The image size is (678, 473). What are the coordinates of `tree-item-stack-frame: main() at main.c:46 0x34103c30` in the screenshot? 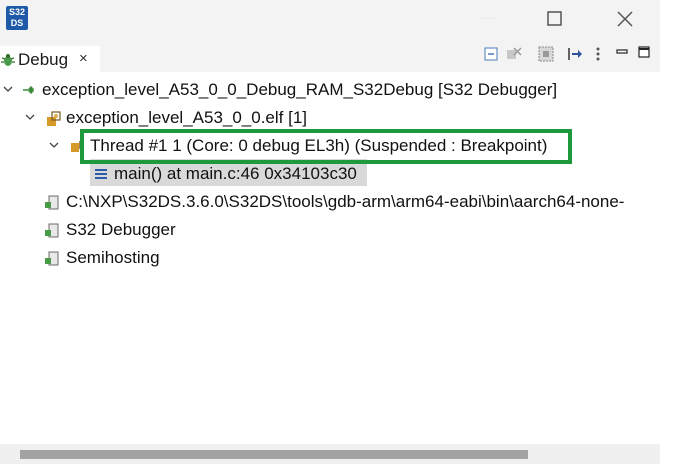 It's located at (330, 174).